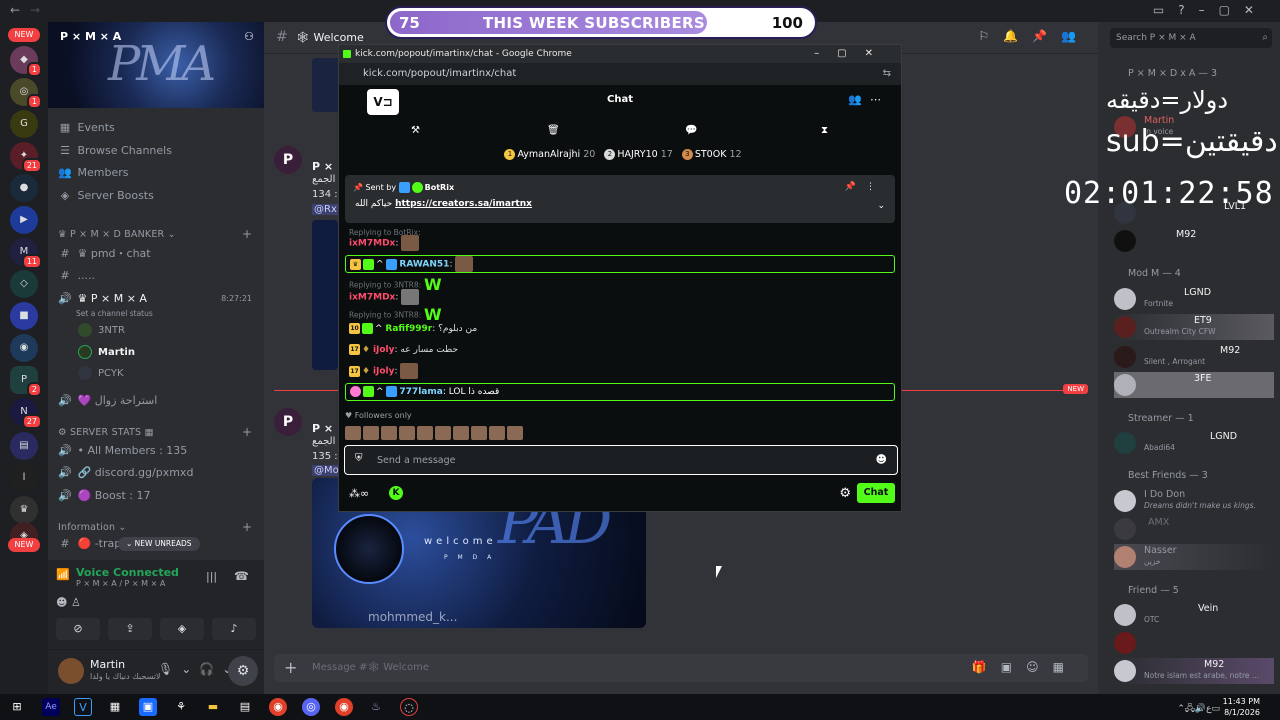  I want to click on after-effects-icon: Ae, so click(51, 707).